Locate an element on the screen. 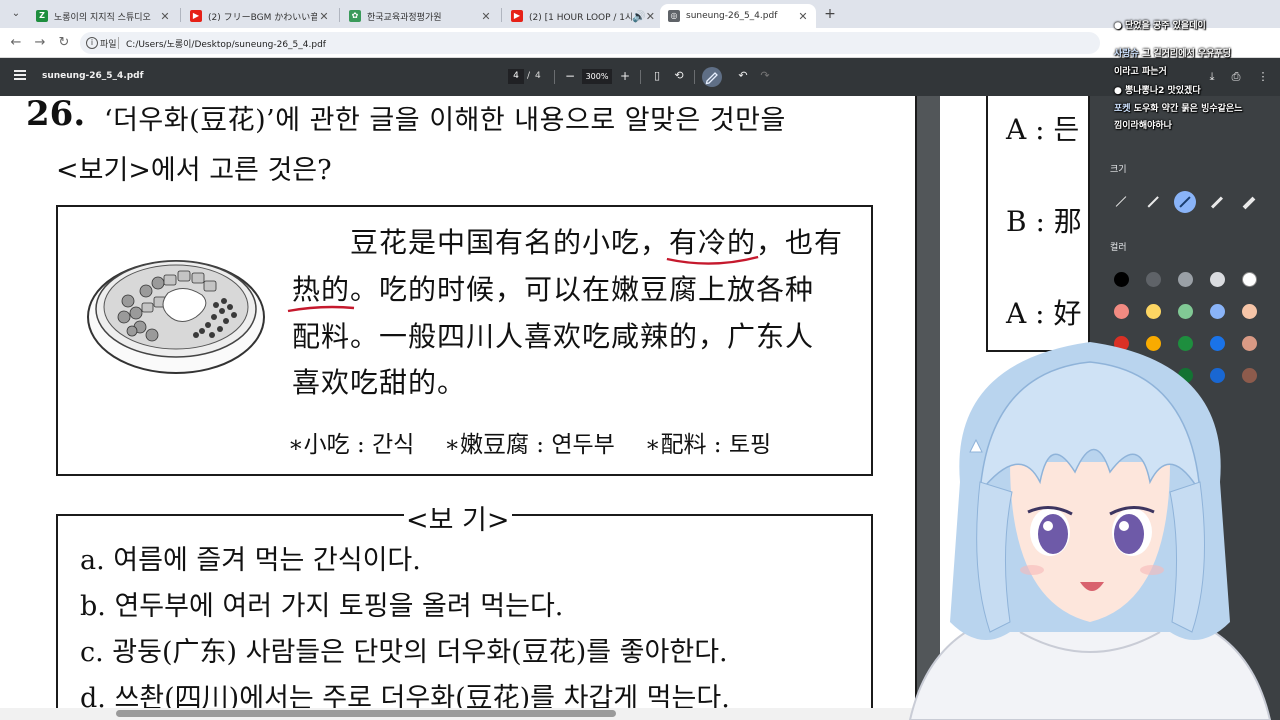 Image resolution: width=1280 pixels, height=720 pixels. size-label: 크기 is located at coordinates (1118, 170).